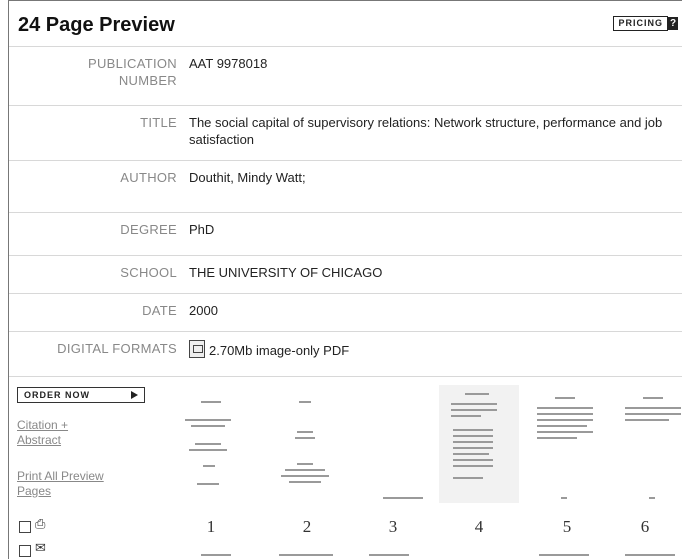 This screenshot has height=560, width=682. What do you see at coordinates (345, 23) in the screenshot?
I see `preview-header: 24 Page Preview PRICING ?` at bounding box center [345, 23].